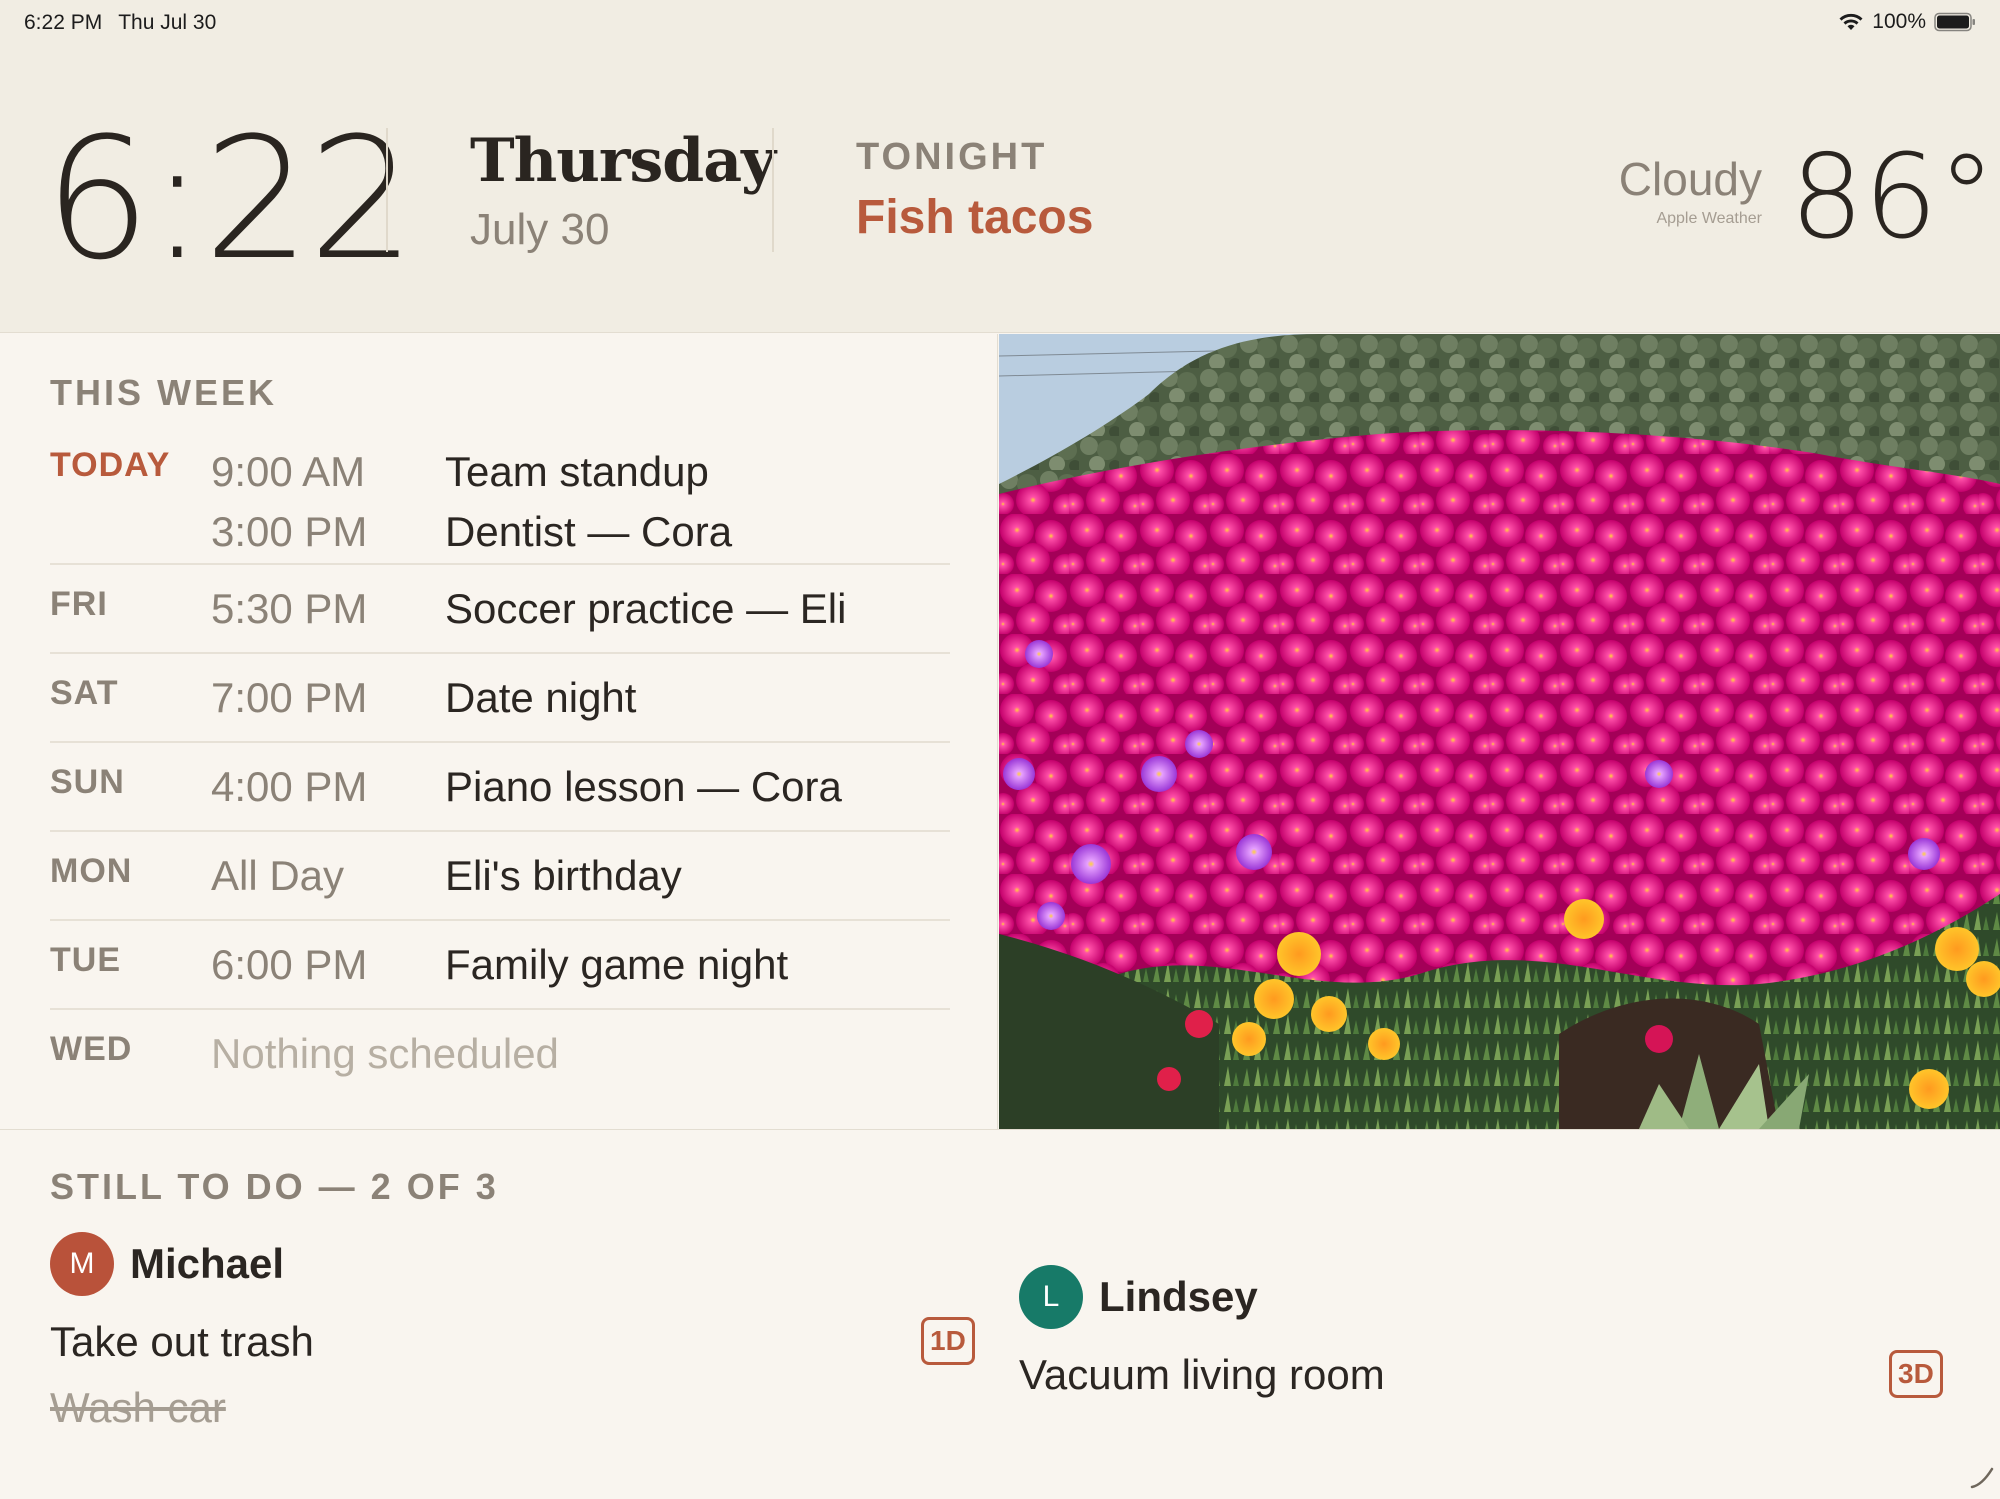 The height and width of the screenshot is (1499, 2000). What do you see at coordinates (623, 161) in the screenshot?
I see `day-name: Thursday` at bounding box center [623, 161].